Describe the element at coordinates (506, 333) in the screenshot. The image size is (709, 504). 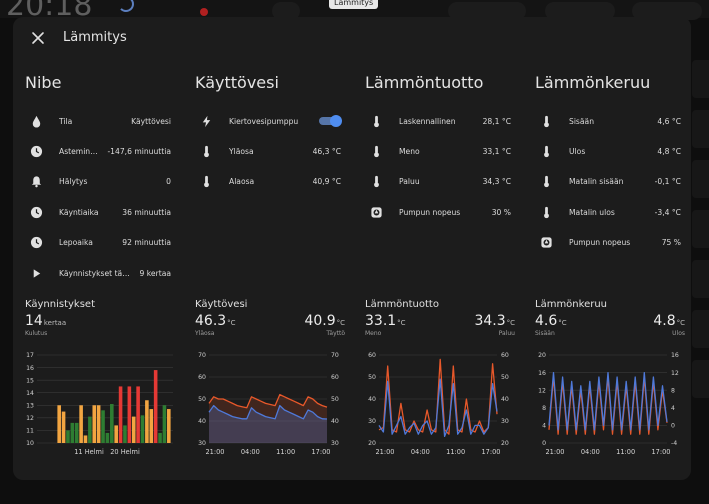
I see `secondary-label: Paluu` at that location.